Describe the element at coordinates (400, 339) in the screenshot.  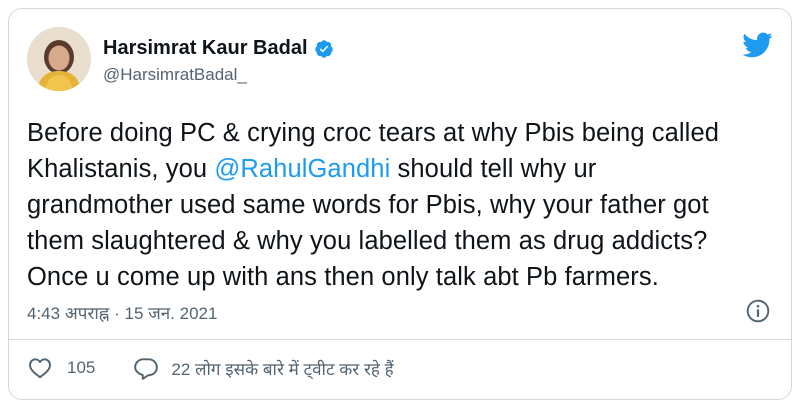
I see `divider` at that location.